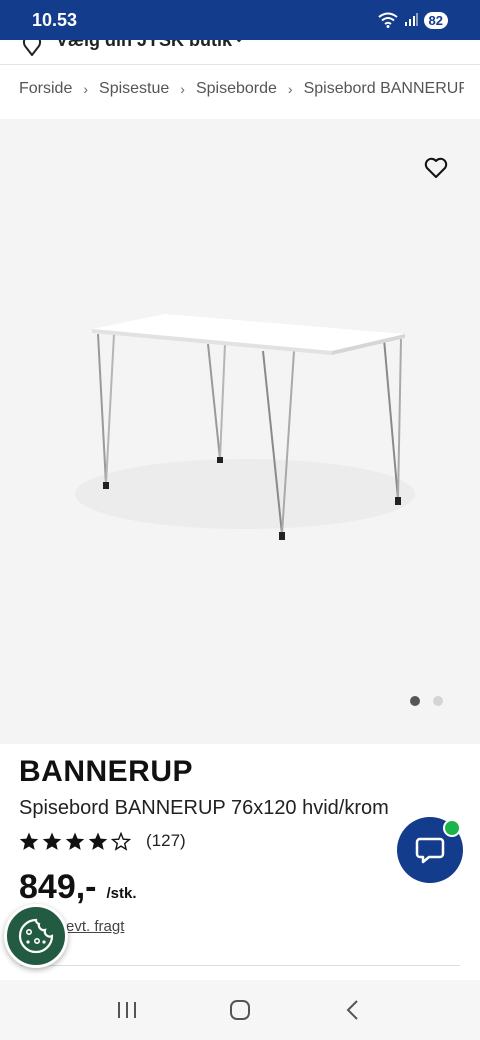 The width and height of the screenshot is (480, 1040). What do you see at coordinates (166, 840) in the screenshot?
I see `review-count: (127)` at bounding box center [166, 840].